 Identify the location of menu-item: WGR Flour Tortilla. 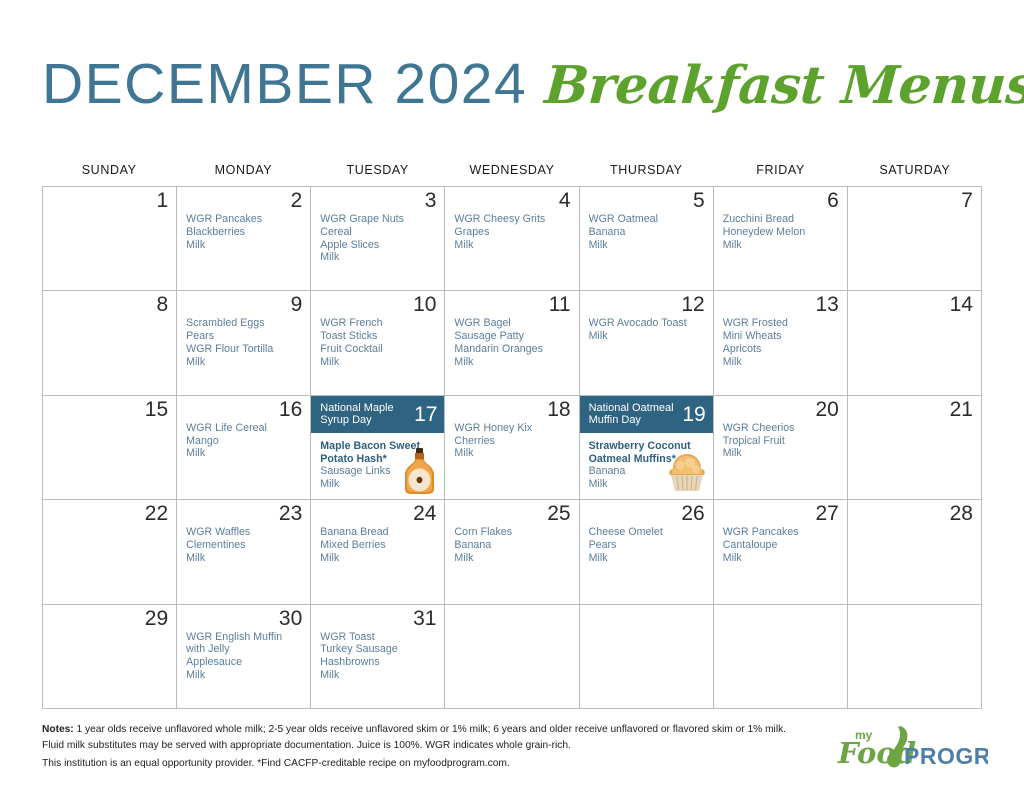
(230, 348).